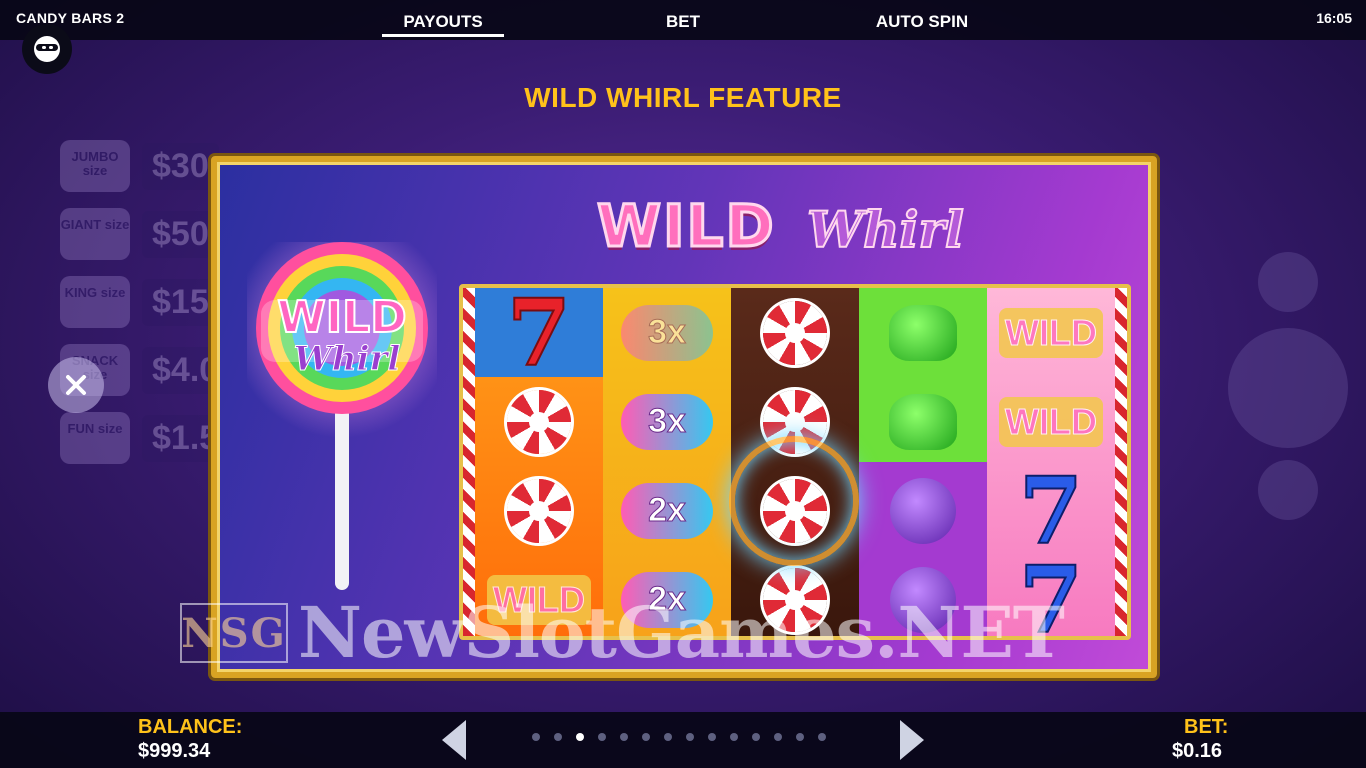  What do you see at coordinates (1288, 490) in the screenshot?
I see `coins-button` at bounding box center [1288, 490].